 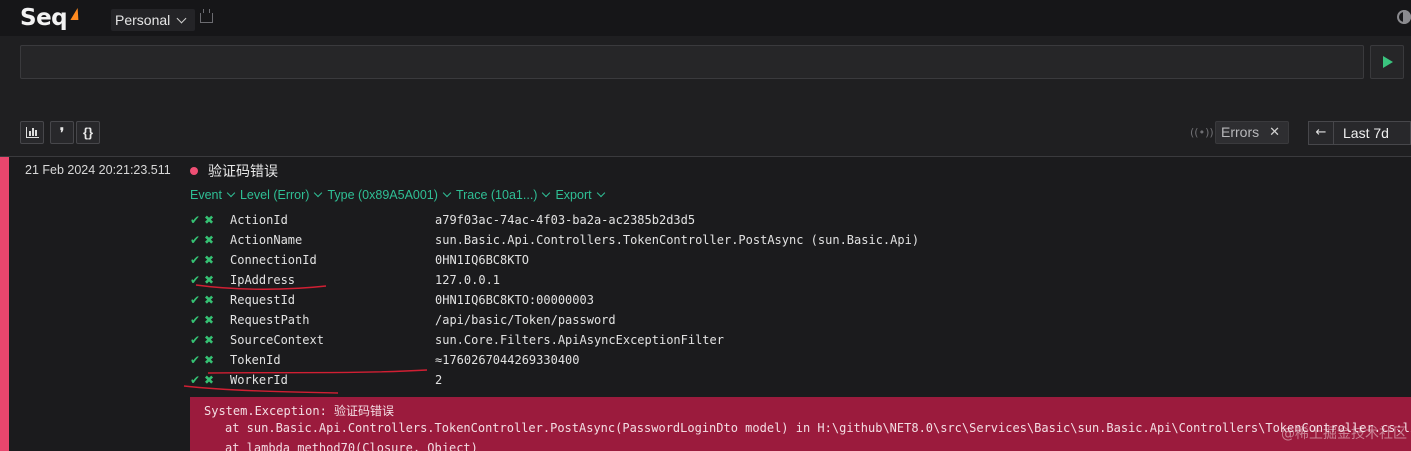 What do you see at coordinates (1202, 132) in the screenshot?
I see `signal-broadcast-icon: ((•))` at bounding box center [1202, 132].